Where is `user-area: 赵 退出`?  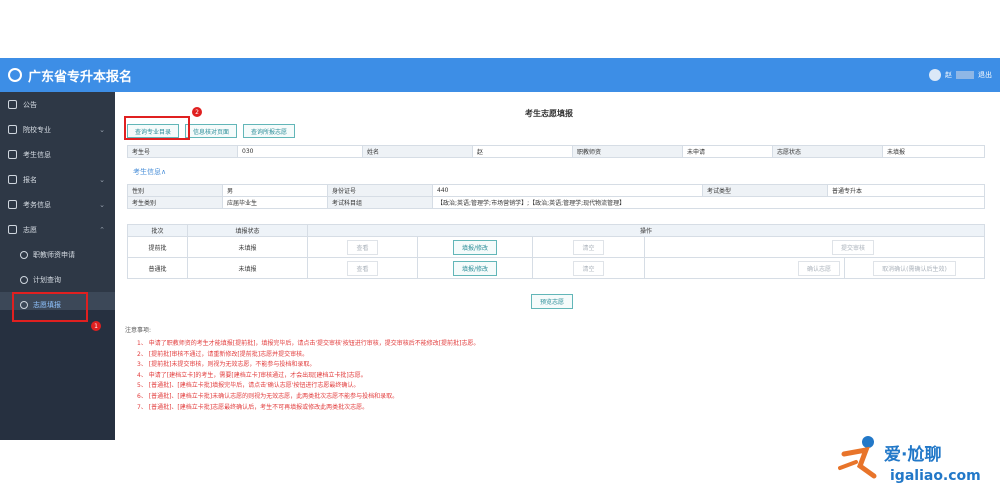 user-area: 赵 退出 is located at coordinates (960, 75).